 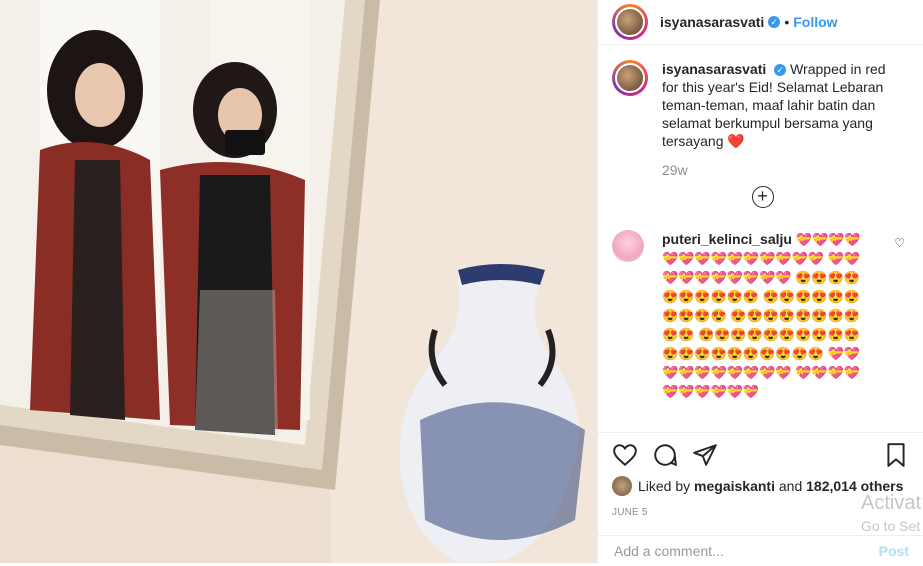 What do you see at coordinates (899, 243) in the screenshot?
I see `comment-like-icon: ♡` at bounding box center [899, 243].